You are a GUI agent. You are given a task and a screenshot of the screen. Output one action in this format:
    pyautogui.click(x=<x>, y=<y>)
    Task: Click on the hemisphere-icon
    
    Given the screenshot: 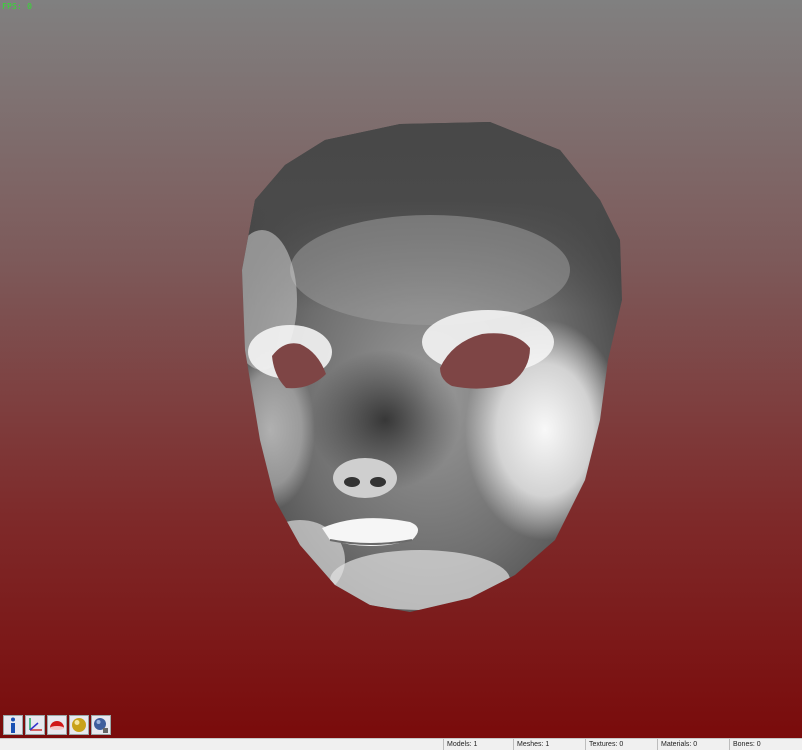 What is the action you would take?
    pyautogui.click(x=57, y=725)
    